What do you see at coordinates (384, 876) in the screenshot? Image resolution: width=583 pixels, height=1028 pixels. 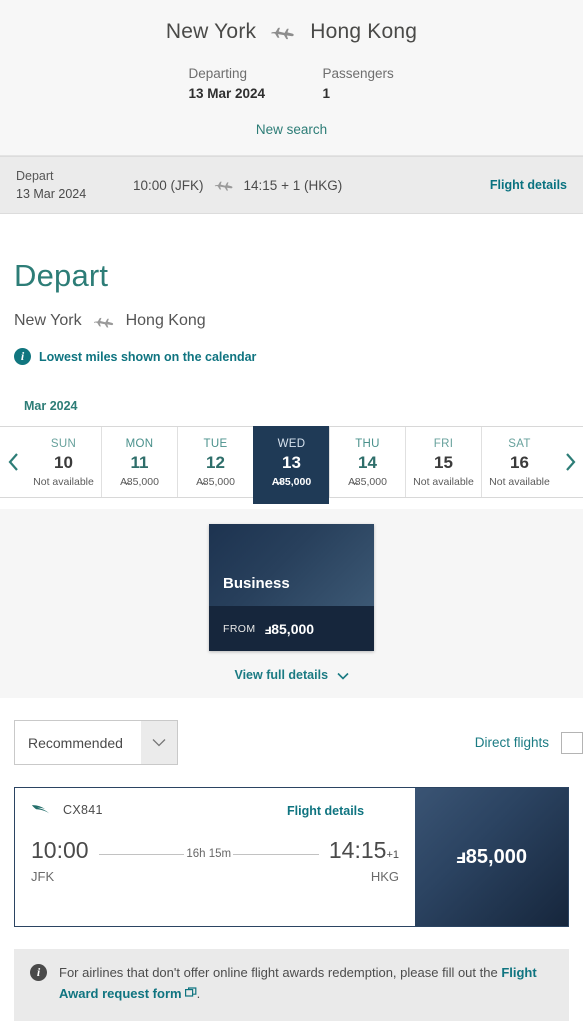 I see `arrival-airport-code: HKG` at bounding box center [384, 876].